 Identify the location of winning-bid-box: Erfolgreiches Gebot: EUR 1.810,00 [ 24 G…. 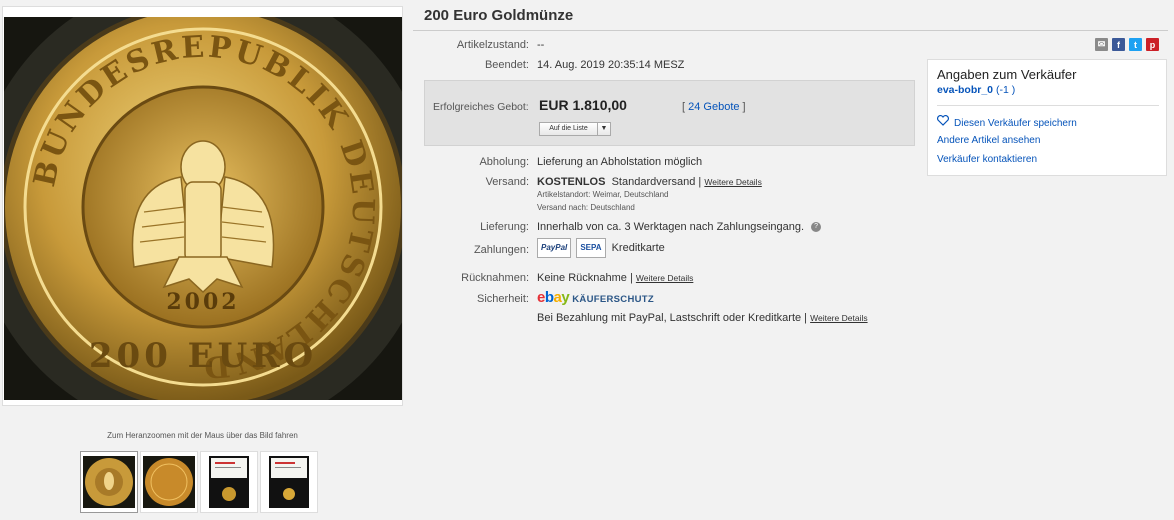
(669, 113).